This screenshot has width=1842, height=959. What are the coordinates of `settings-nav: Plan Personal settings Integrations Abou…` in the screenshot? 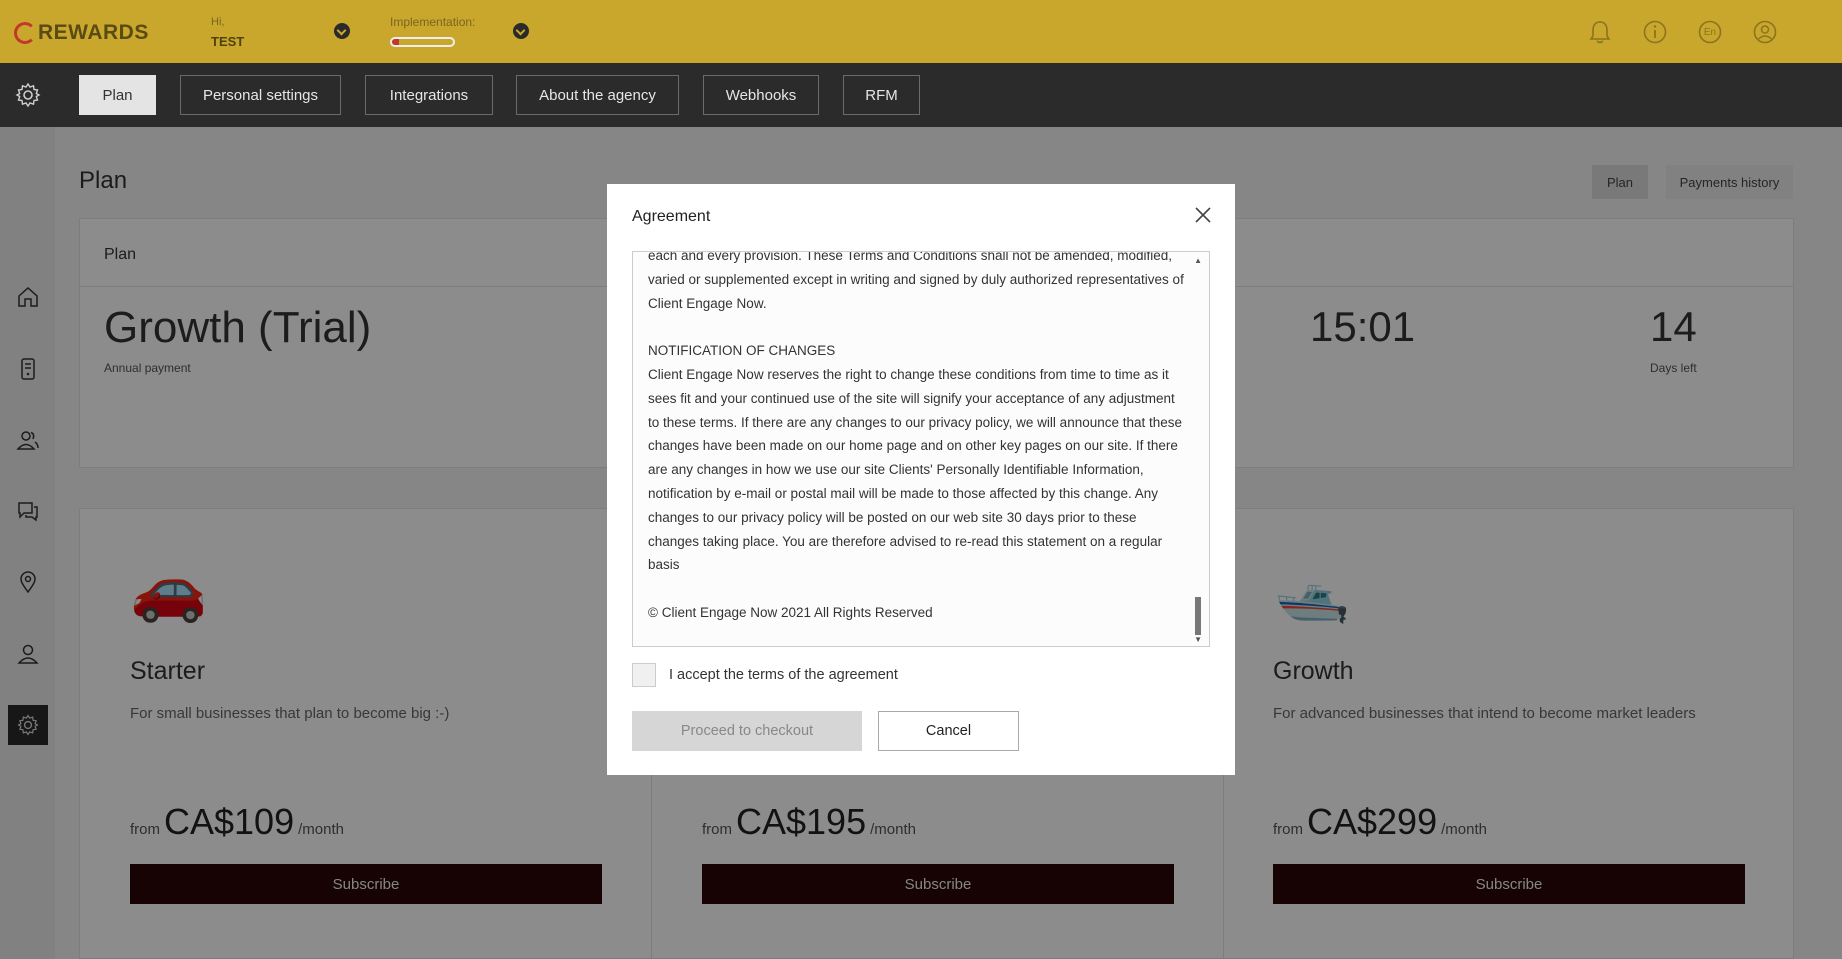 It's located at (921, 95).